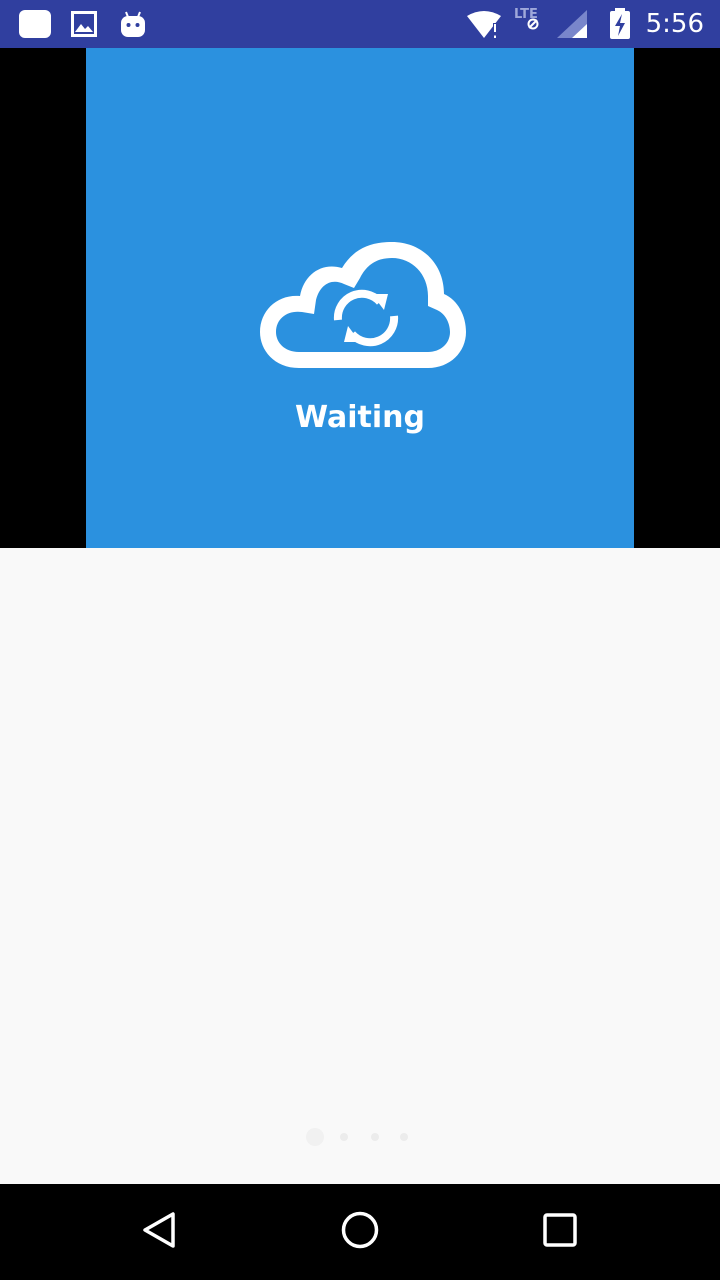 This screenshot has width=720, height=1280. I want to click on back-triangle-icon, so click(160, 1232).